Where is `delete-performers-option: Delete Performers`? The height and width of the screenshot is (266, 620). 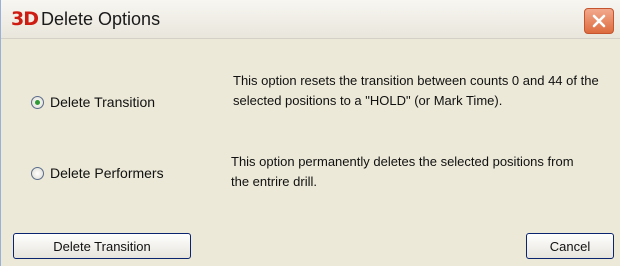
delete-performers-option: Delete Performers is located at coordinates (97, 173).